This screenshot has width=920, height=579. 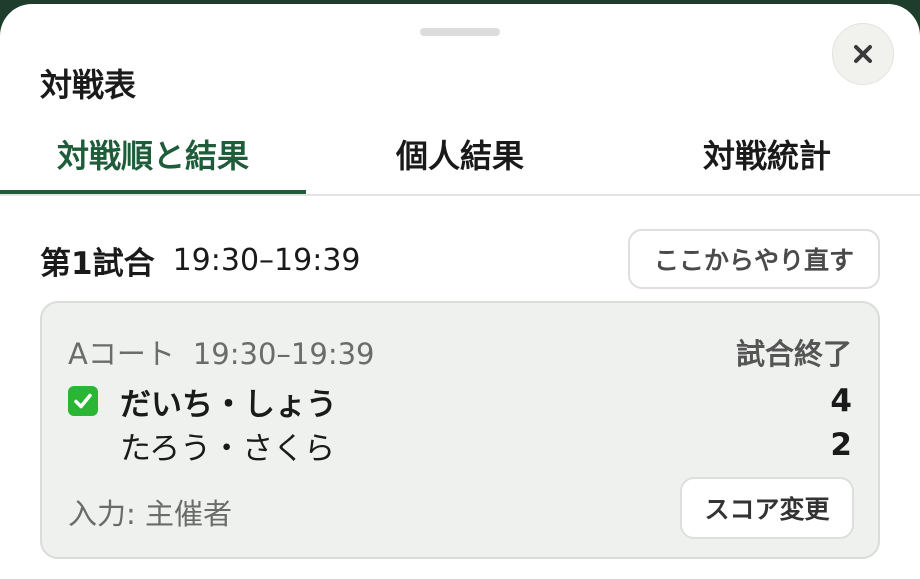 I want to click on team-score: 4, so click(x=841, y=401).